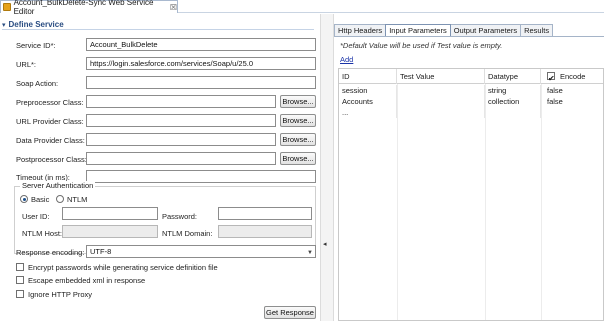 This screenshot has width=604, height=321. What do you see at coordinates (310, 252) in the screenshot?
I see `chevron-down-icon: ▼` at bounding box center [310, 252].